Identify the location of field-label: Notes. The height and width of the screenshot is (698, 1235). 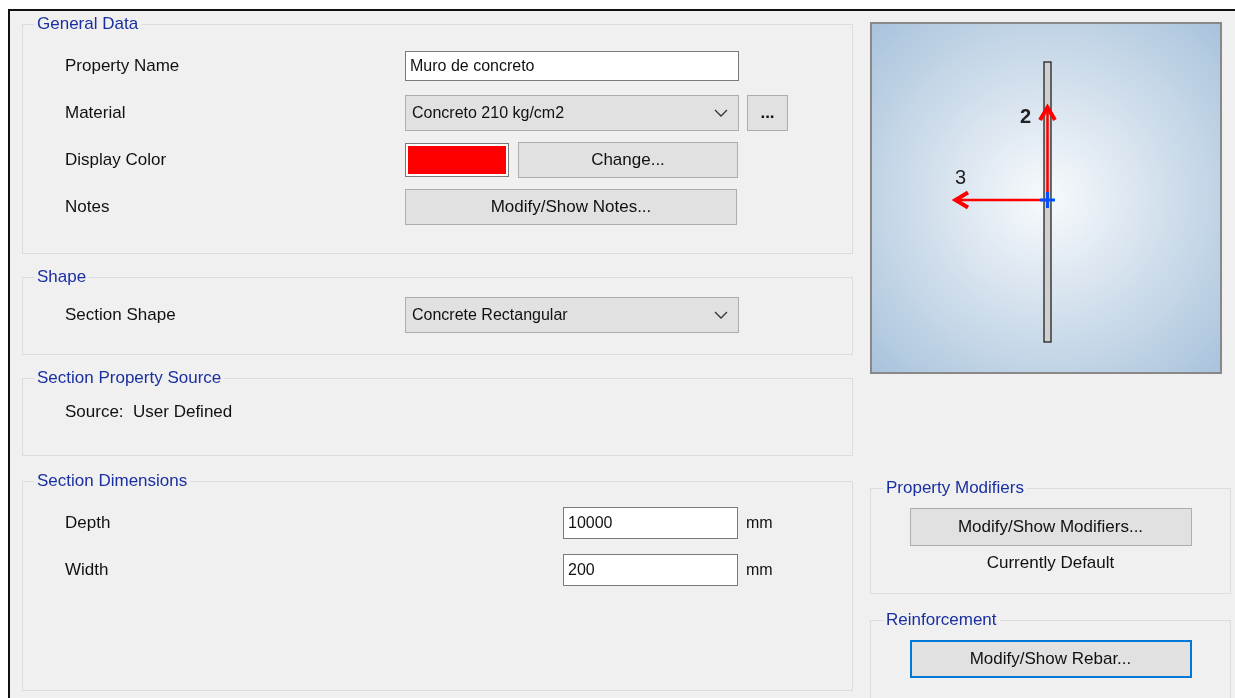
(88, 206).